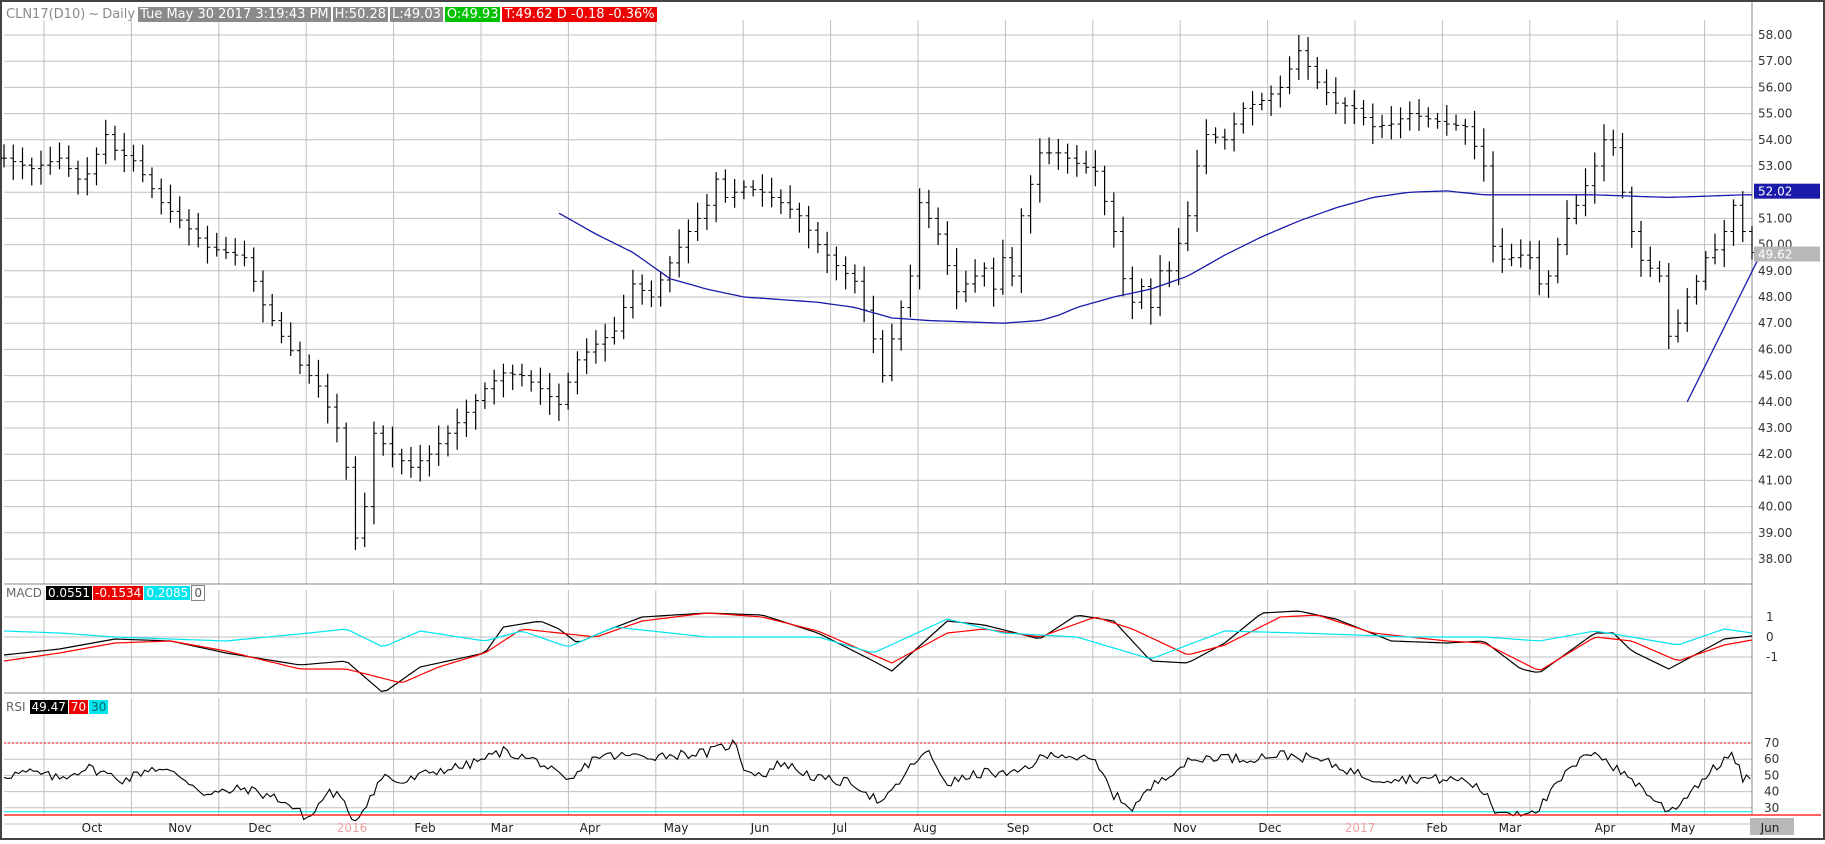 This screenshot has height=844, width=1825. Describe the element at coordinates (1775, 402) in the screenshot. I see `price-tick-label: 44.00` at that location.